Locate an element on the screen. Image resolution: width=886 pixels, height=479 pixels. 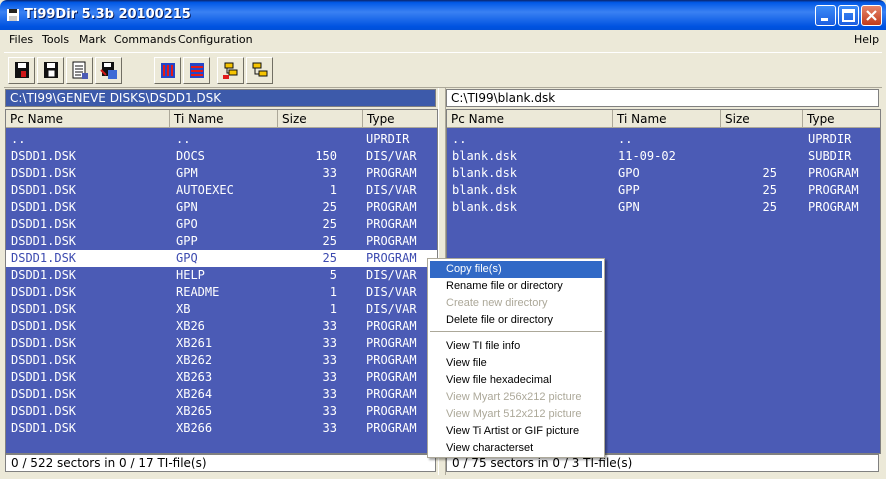
file-row: DSDD1.DSK AUTOEXEC 1 DIS/VAR is located at coordinates (221, 190).